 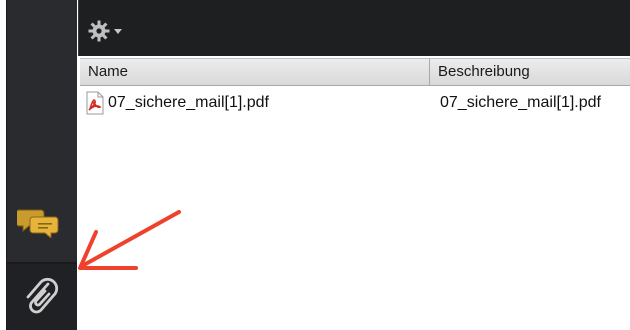 What do you see at coordinates (255, 72) in the screenshot?
I see `column-header-name: Name` at bounding box center [255, 72].